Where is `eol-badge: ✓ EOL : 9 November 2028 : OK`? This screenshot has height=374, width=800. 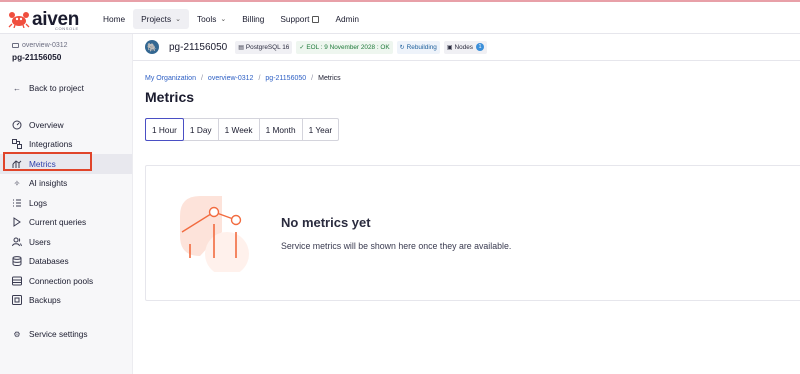
eol-badge: ✓ EOL : 9 November 2028 : OK is located at coordinates (344, 47).